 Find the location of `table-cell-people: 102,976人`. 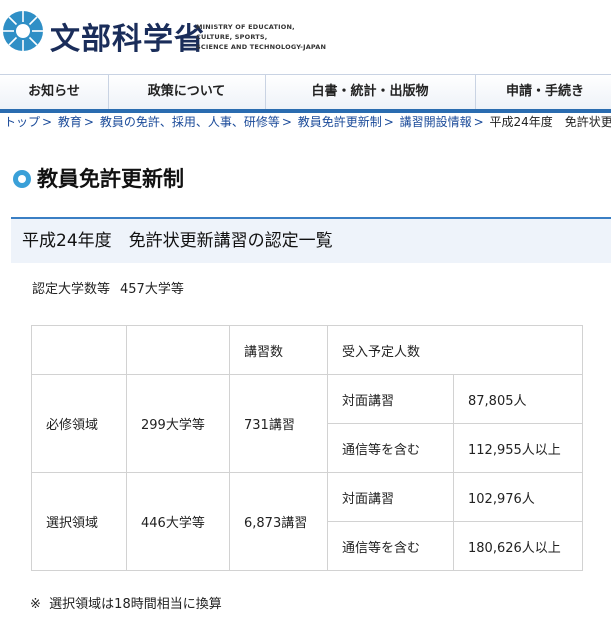

table-cell-people: 102,976人 is located at coordinates (518, 497).